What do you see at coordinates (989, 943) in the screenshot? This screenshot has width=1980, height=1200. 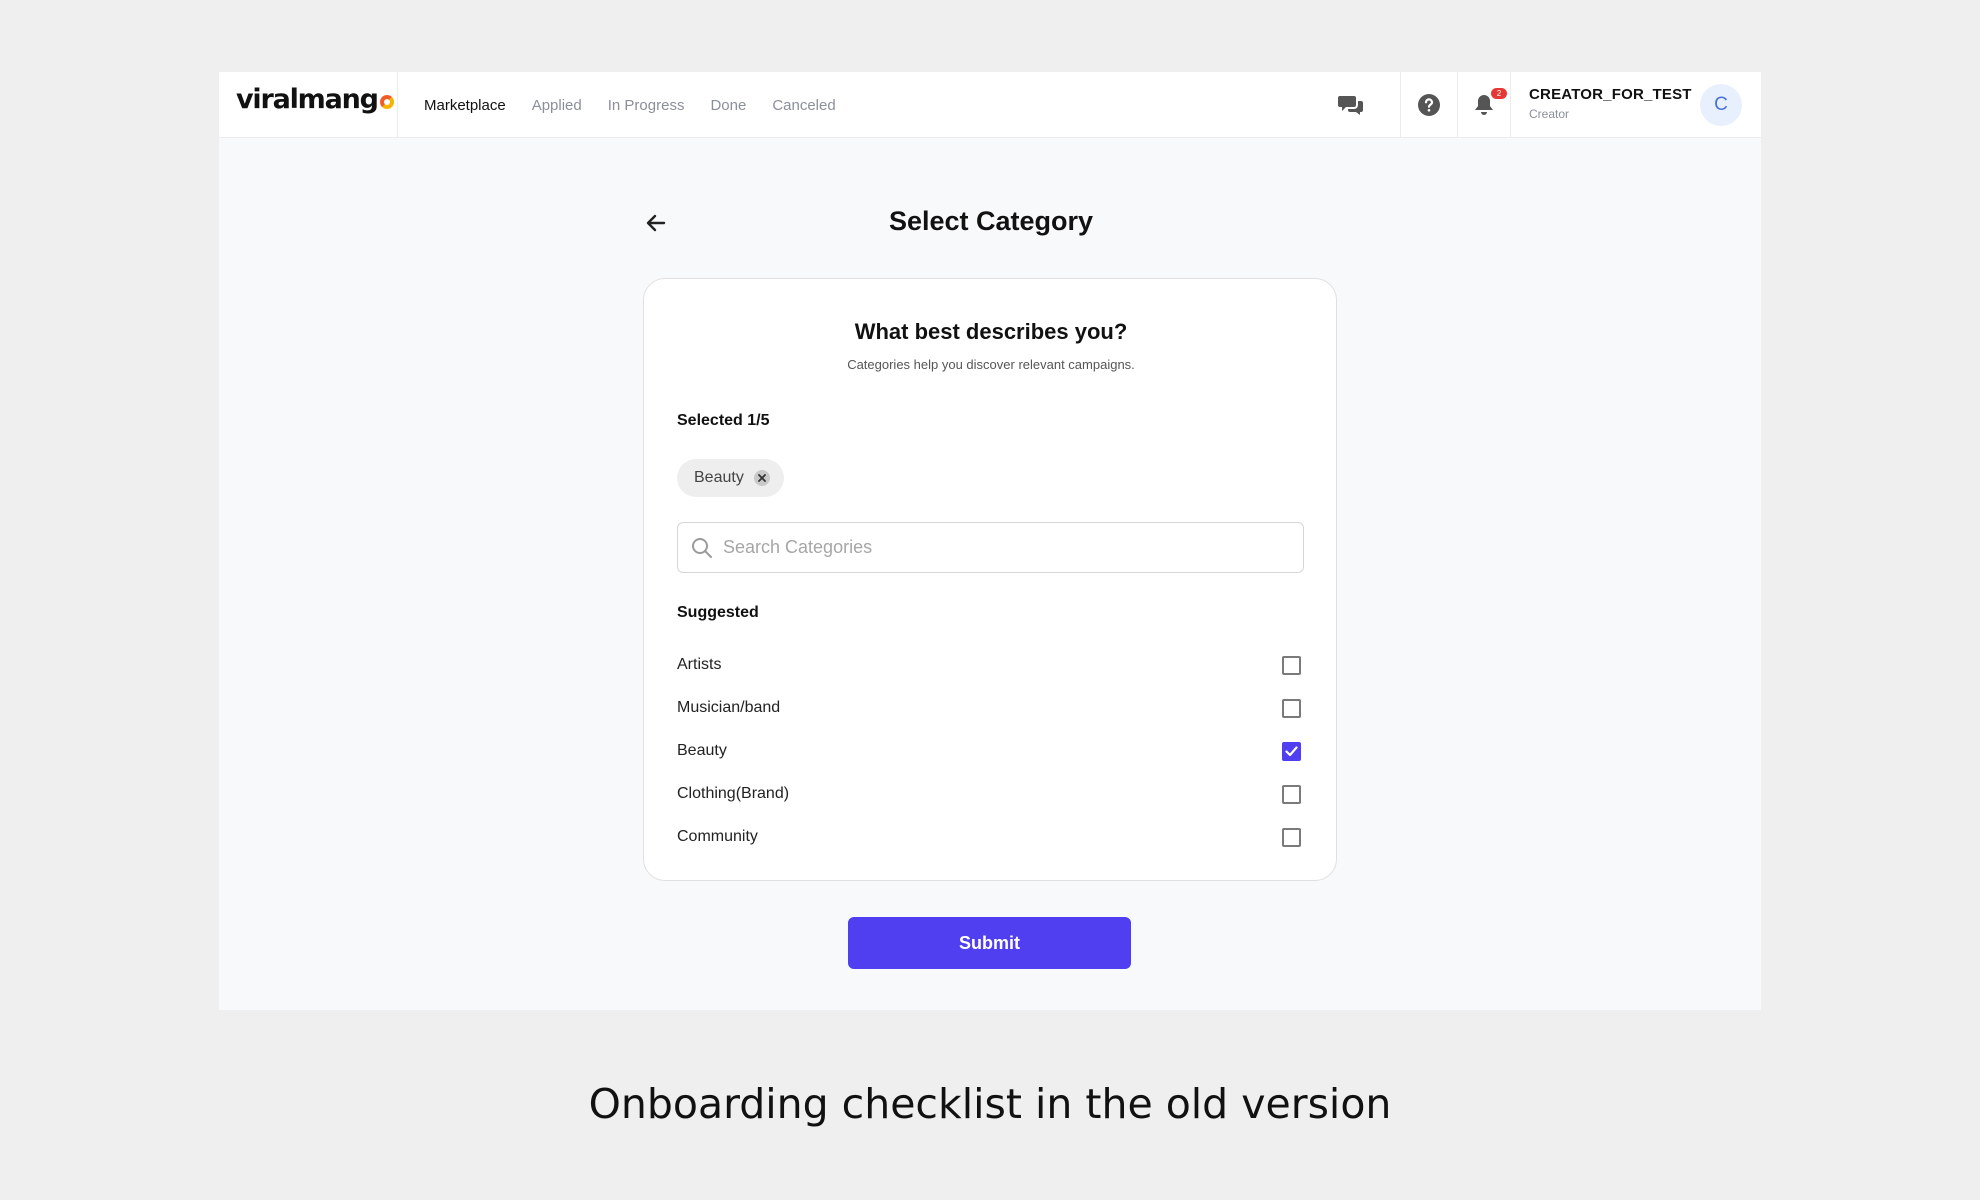 I see `submit-button: Submit` at bounding box center [989, 943].